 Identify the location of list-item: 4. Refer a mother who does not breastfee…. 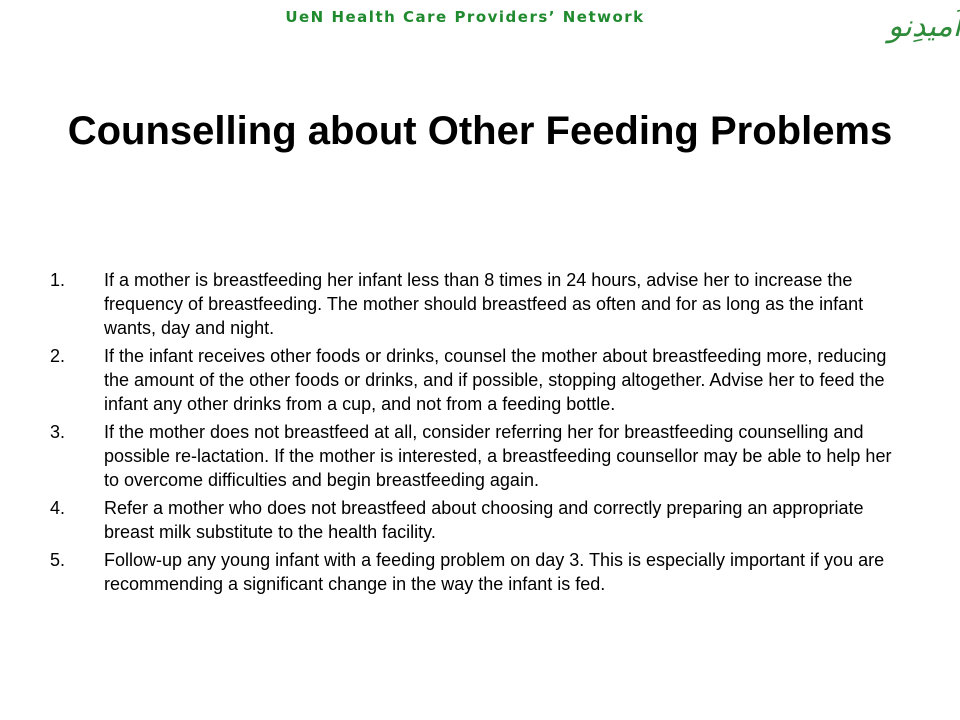
(480, 520).